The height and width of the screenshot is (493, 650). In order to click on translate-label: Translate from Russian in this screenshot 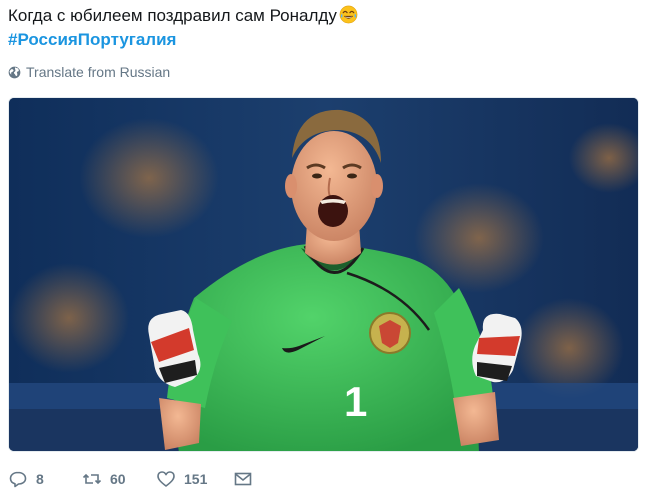, I will do `click(98, 72)`.